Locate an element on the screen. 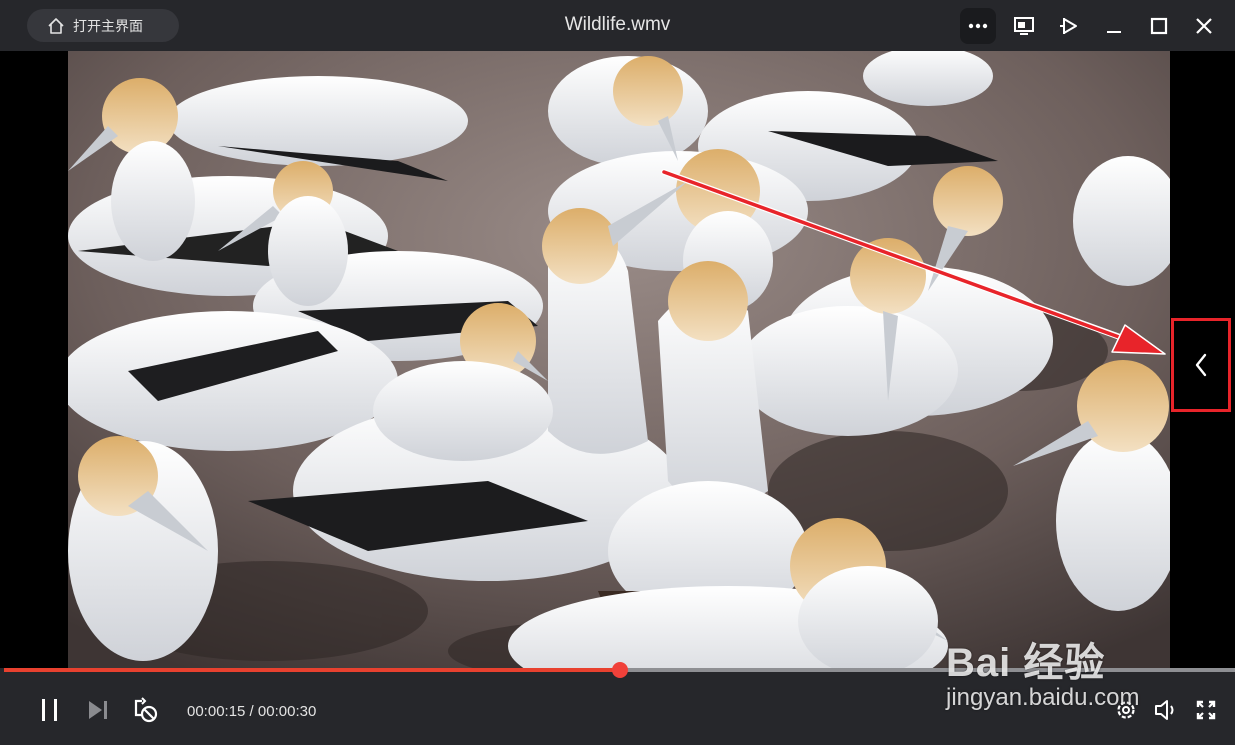 The height and width of the screenshot is (745, 1235). open-main-interface-label: 打开主界面 is located at coordinates (108, 25).